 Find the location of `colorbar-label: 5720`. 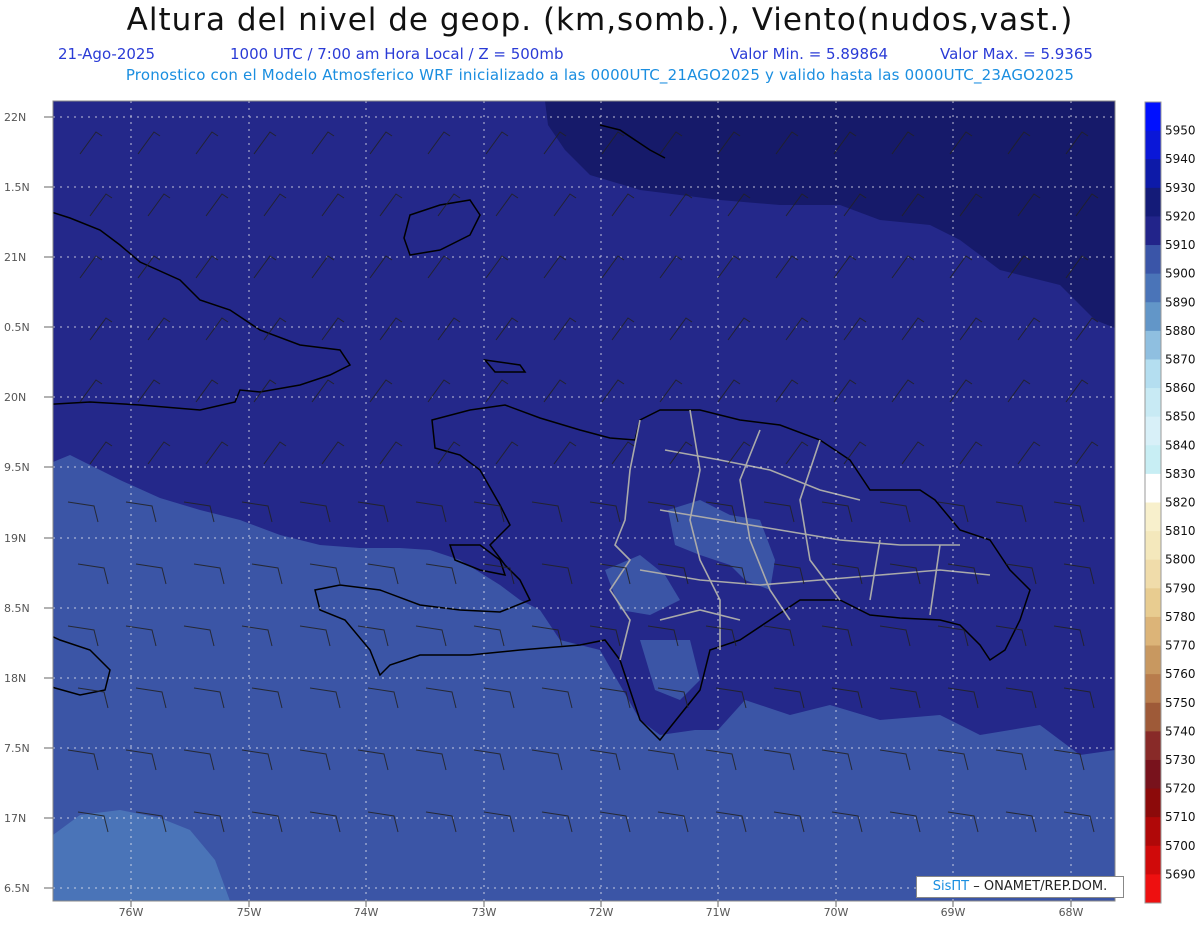

colorbar-label: 5720 is located at coordinates (1180, 789).